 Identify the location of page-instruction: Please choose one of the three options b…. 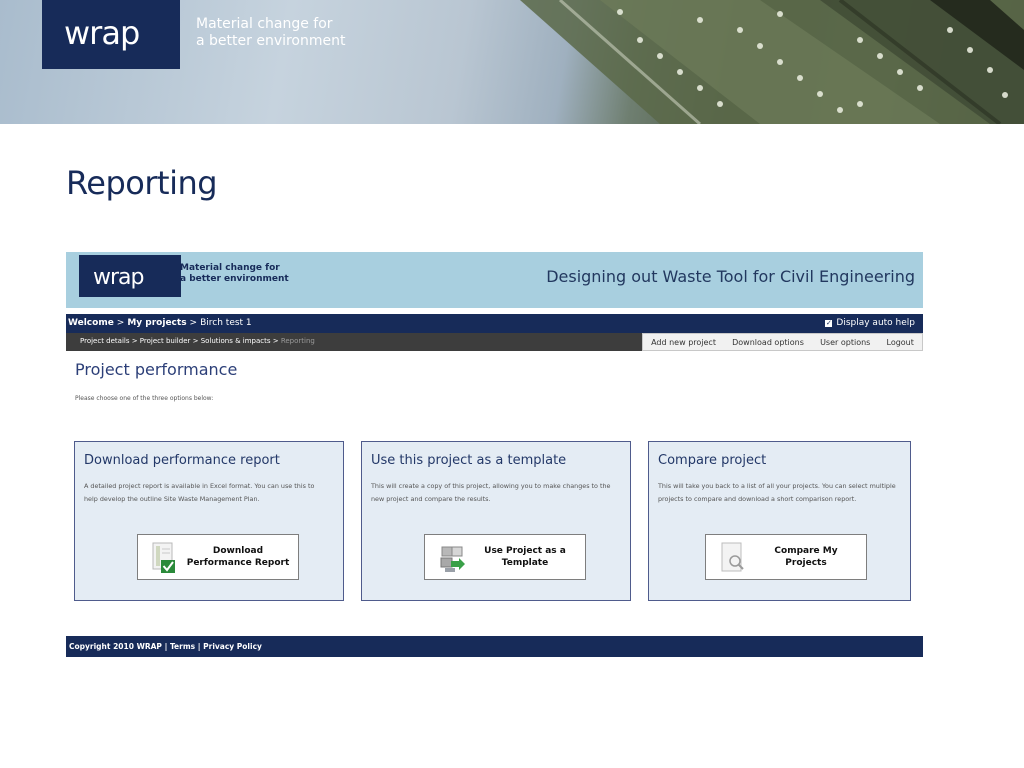
(144, 398).